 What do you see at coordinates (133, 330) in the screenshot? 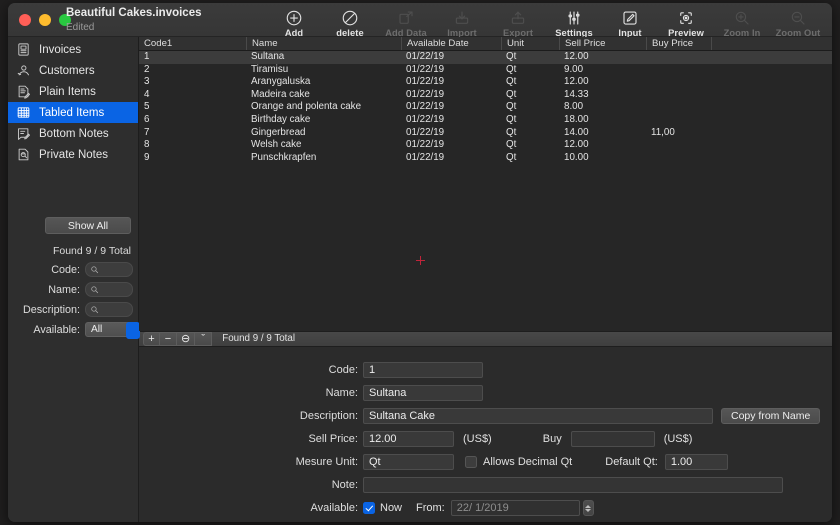
I see `chevron-down-icon` at bounding box center [133, 330].